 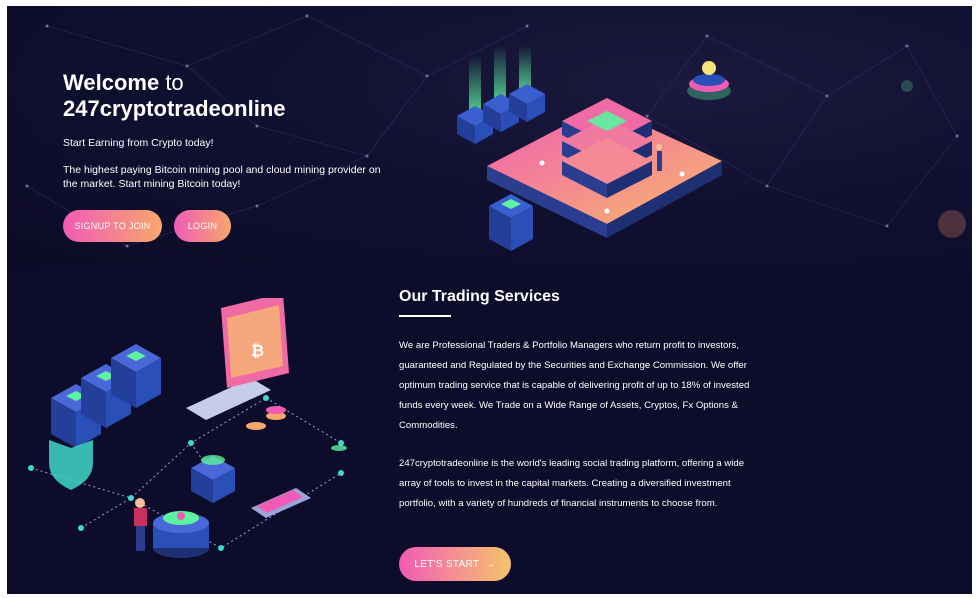 I want to click on arrow-right-icon: →, so click(x=490, y=564).